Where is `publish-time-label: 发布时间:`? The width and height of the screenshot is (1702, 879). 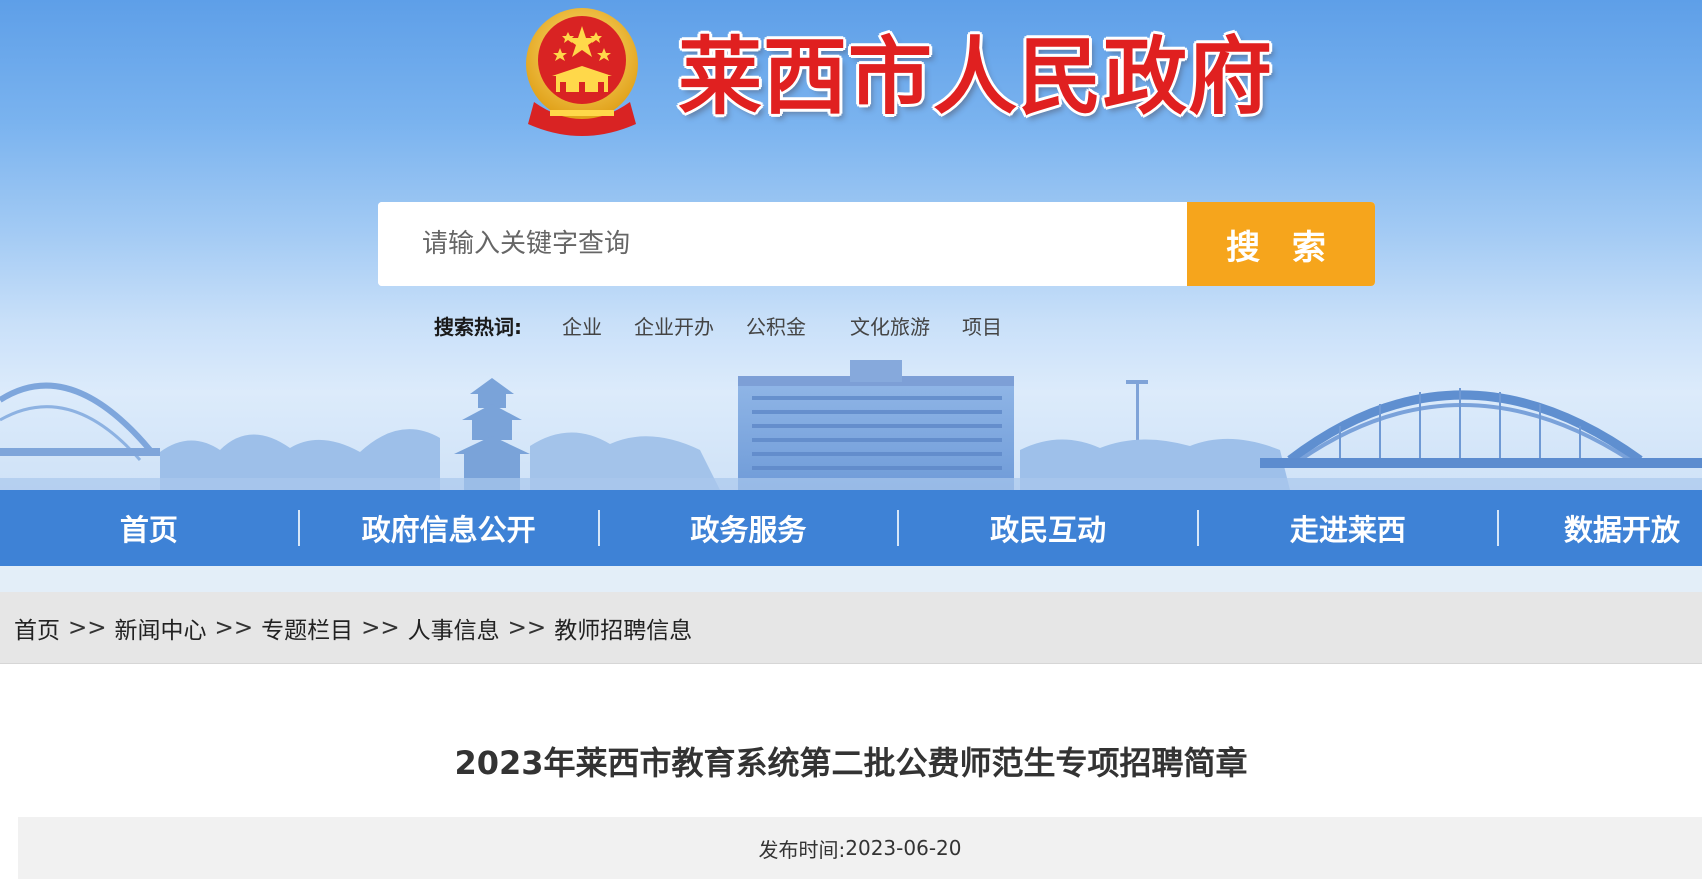
publish-time-label: 发布时间: is located at coordinates (802, 849).